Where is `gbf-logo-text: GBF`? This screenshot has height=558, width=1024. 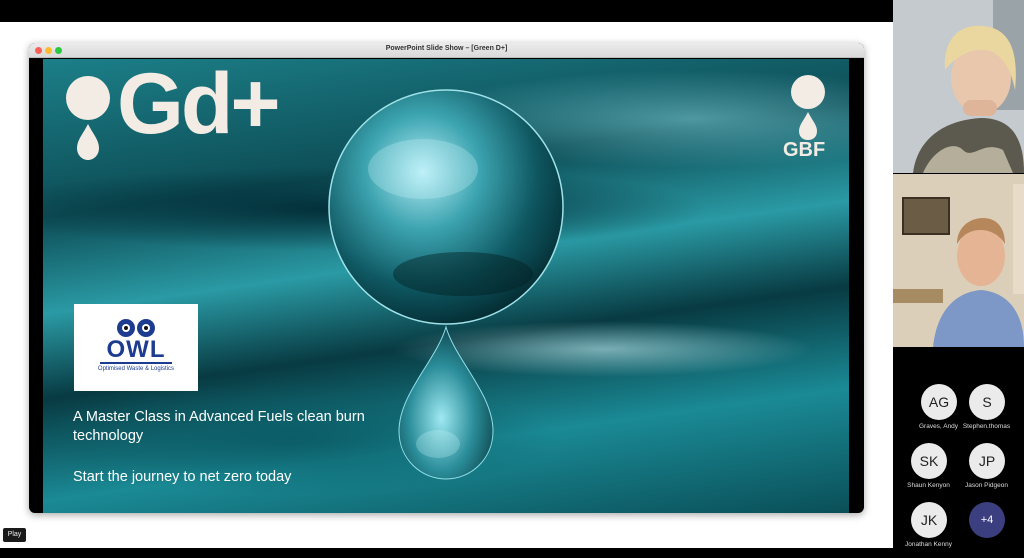
gbf-logo-text: GBF is located at coordinates (804, 150).